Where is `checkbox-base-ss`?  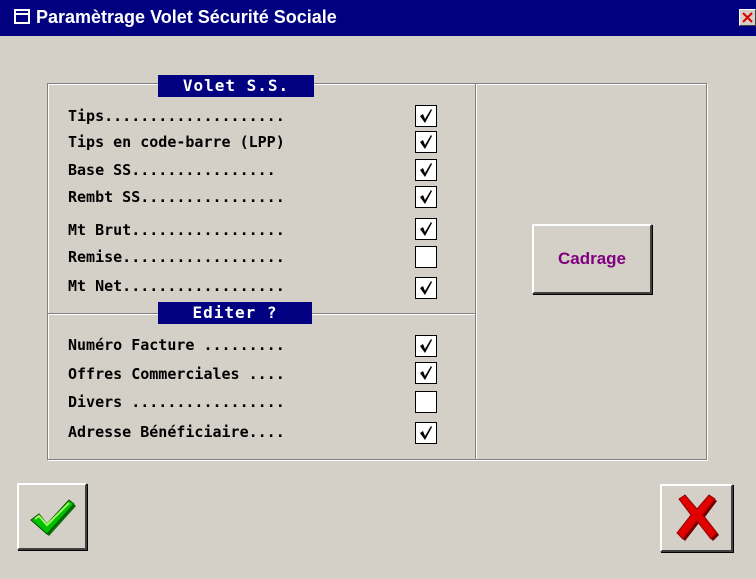 checkbox-base-ss is located at coordinates (426, 170).